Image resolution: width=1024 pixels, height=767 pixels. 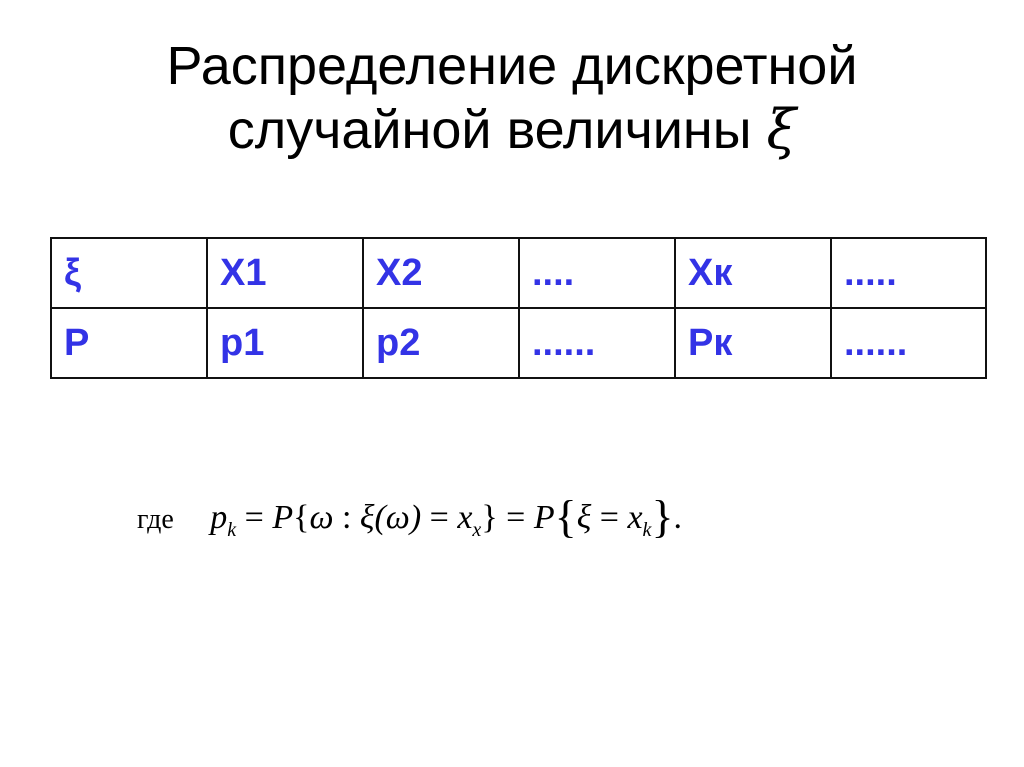 What do you see at coordinates (321, 517) in the screenshot?
I see `formula-omega: ω` at bounding box center [321, 517].